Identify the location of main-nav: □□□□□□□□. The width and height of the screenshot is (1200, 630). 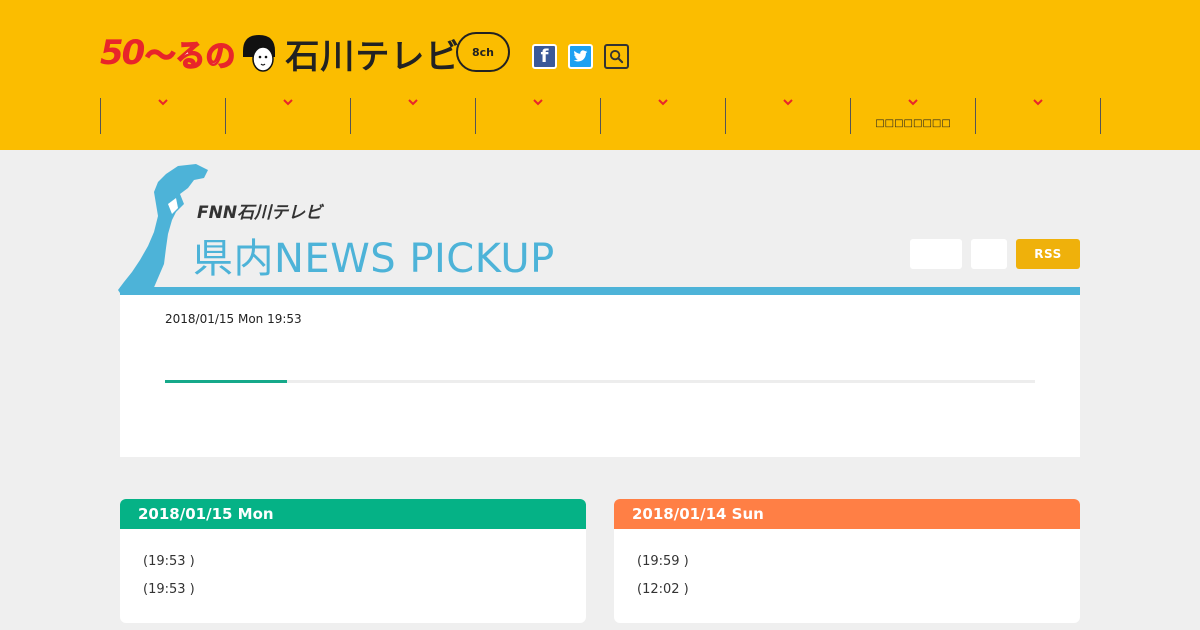
(600, 116).